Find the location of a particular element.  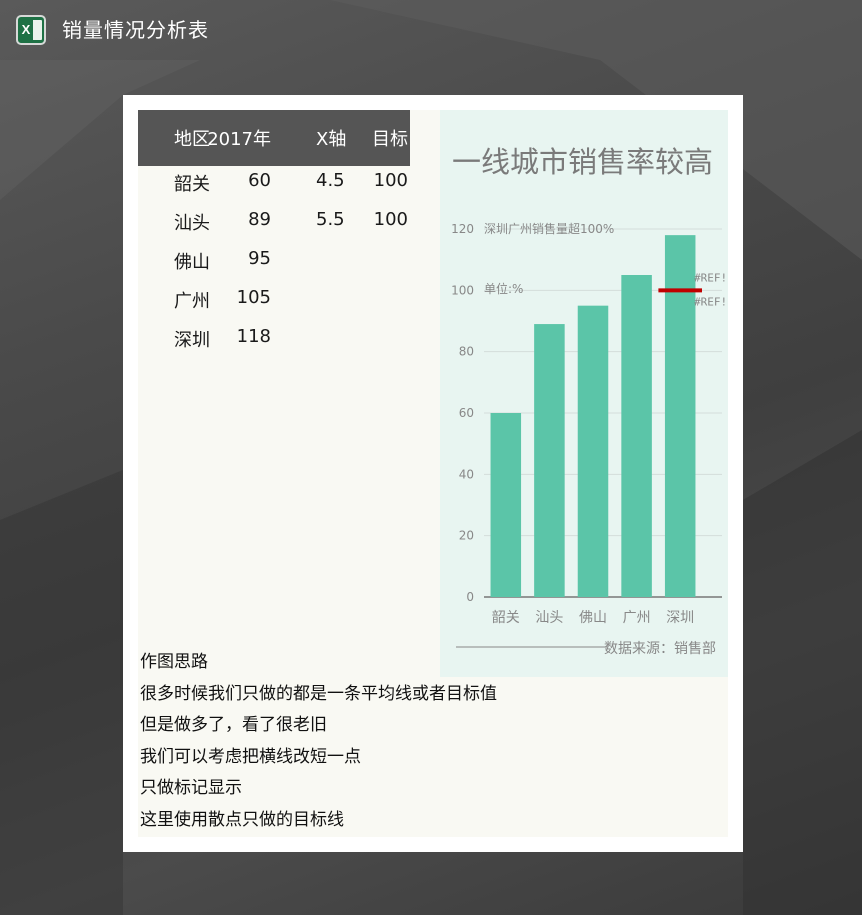

source-label: 数据来源：销售部 is located at coordinates (660, 649).